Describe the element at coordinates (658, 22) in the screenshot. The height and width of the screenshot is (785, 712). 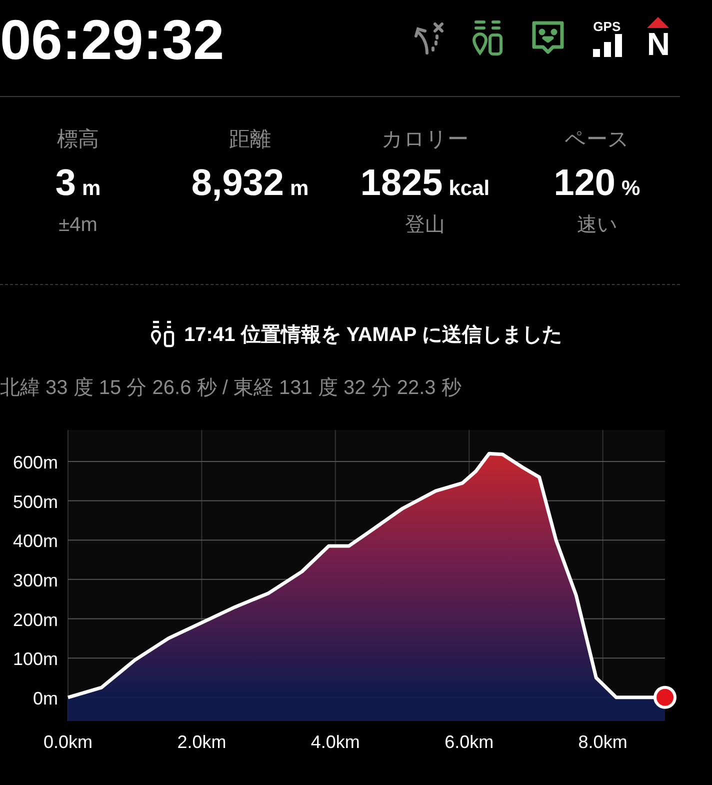
I see `north-arrow-icon` at that location.